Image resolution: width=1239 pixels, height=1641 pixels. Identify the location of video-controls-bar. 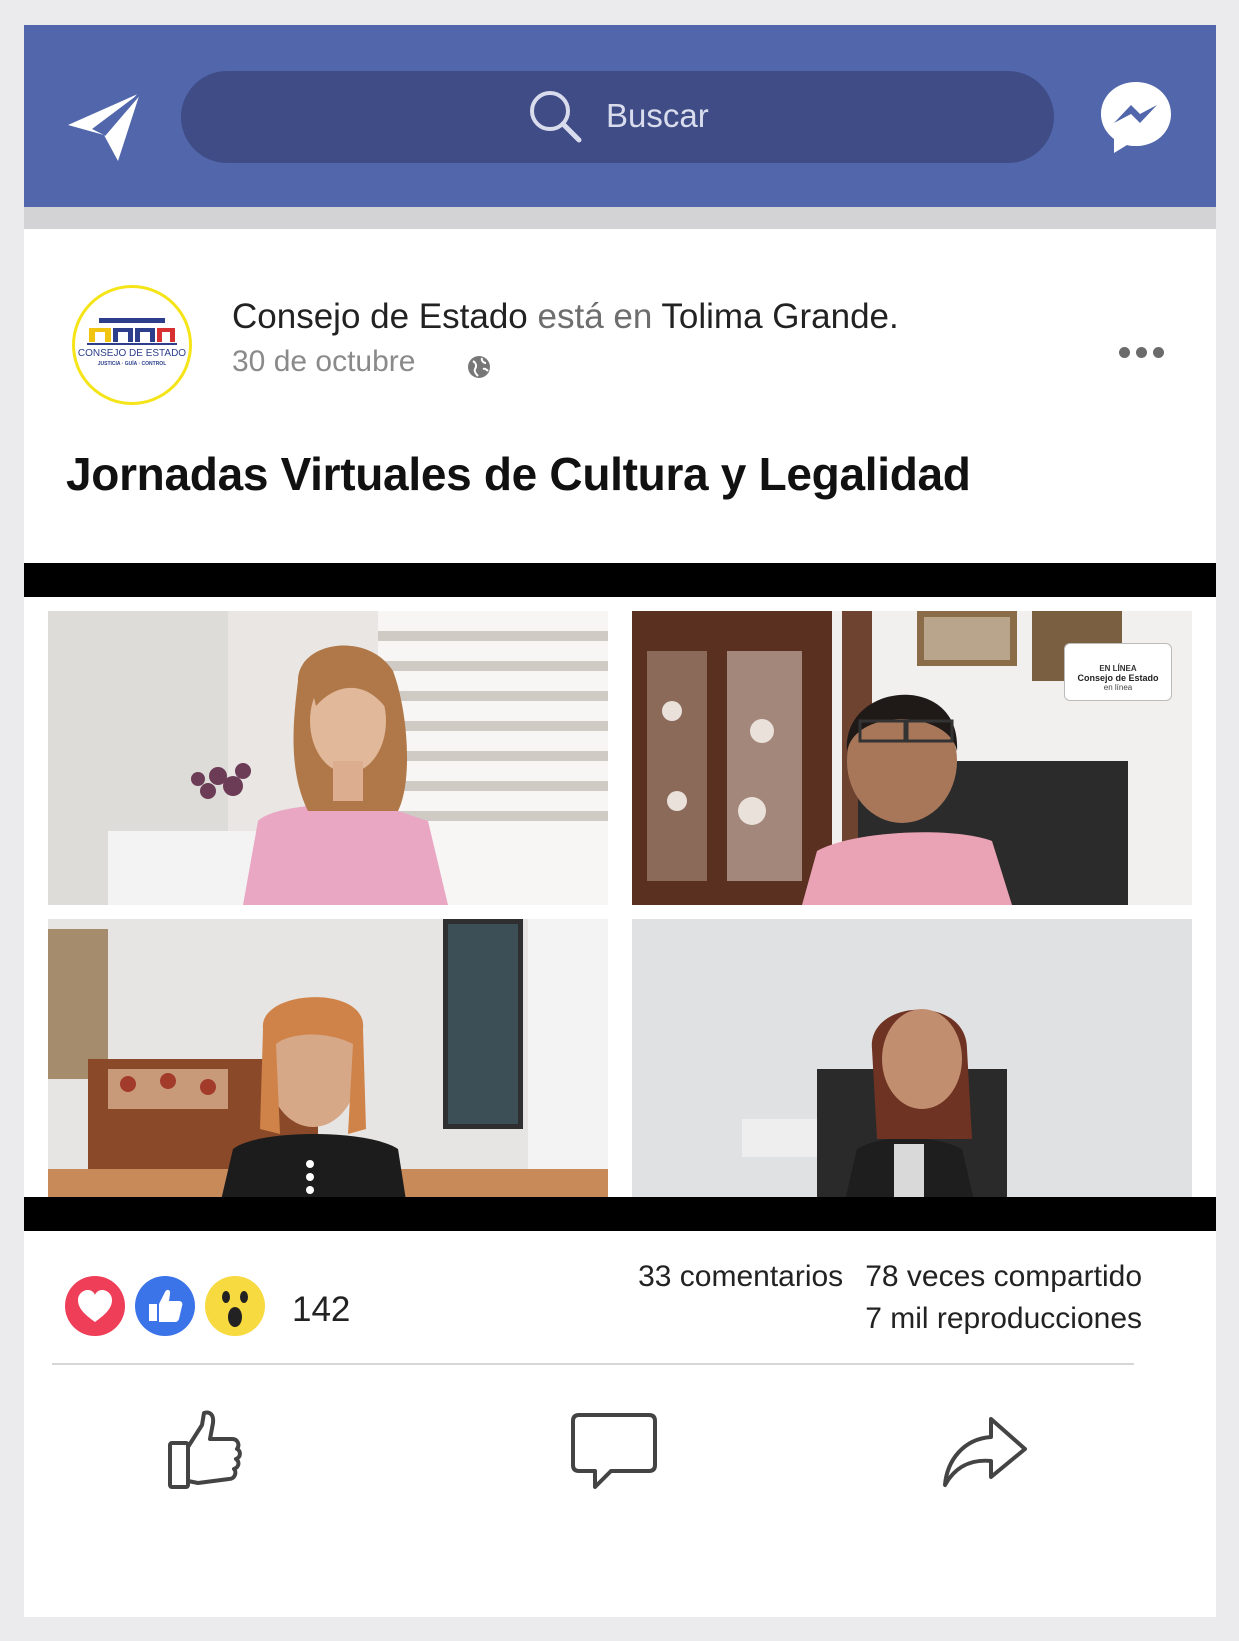
(620, 1214).